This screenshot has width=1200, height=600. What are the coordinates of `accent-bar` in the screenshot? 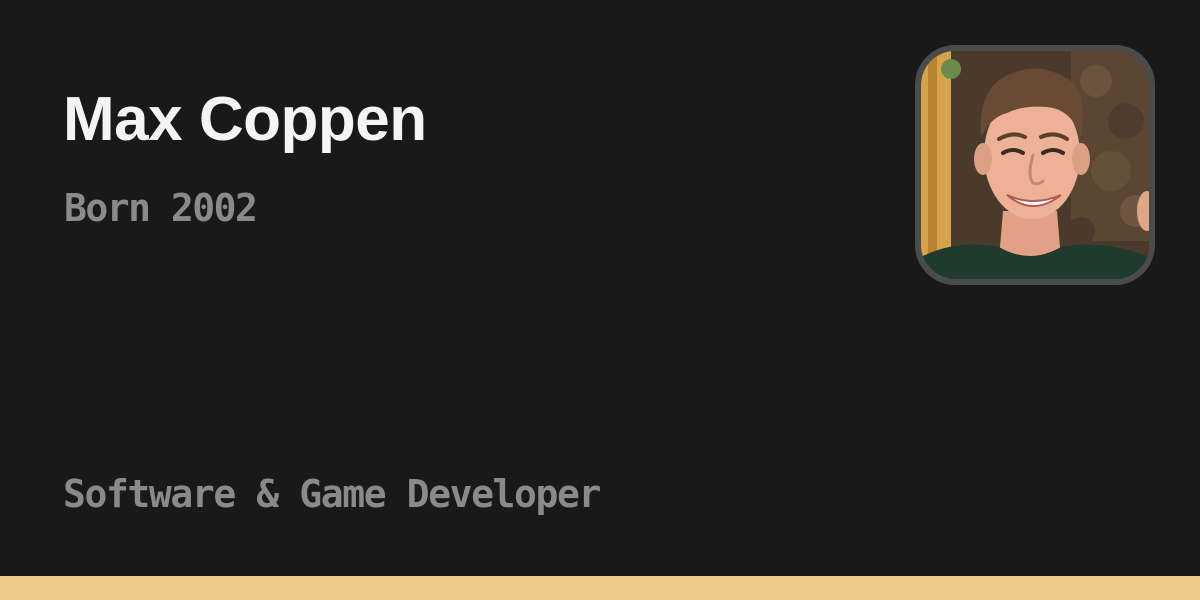 It's located at (600, 588).